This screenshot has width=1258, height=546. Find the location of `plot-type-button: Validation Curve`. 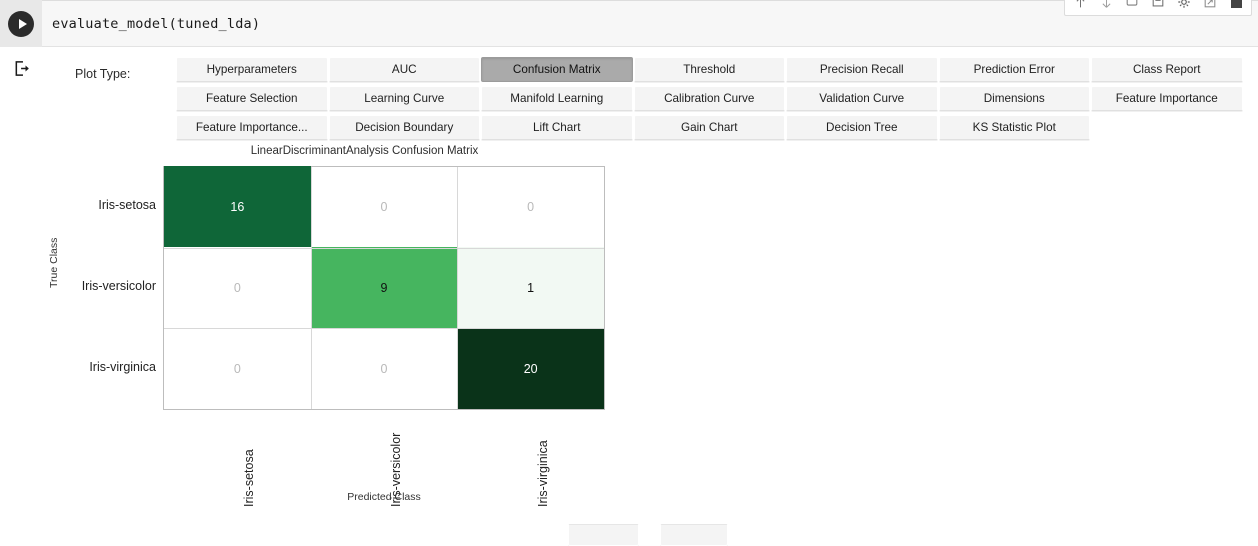

plot-type-button: Validation Curve is located at coordinates (862, 98).